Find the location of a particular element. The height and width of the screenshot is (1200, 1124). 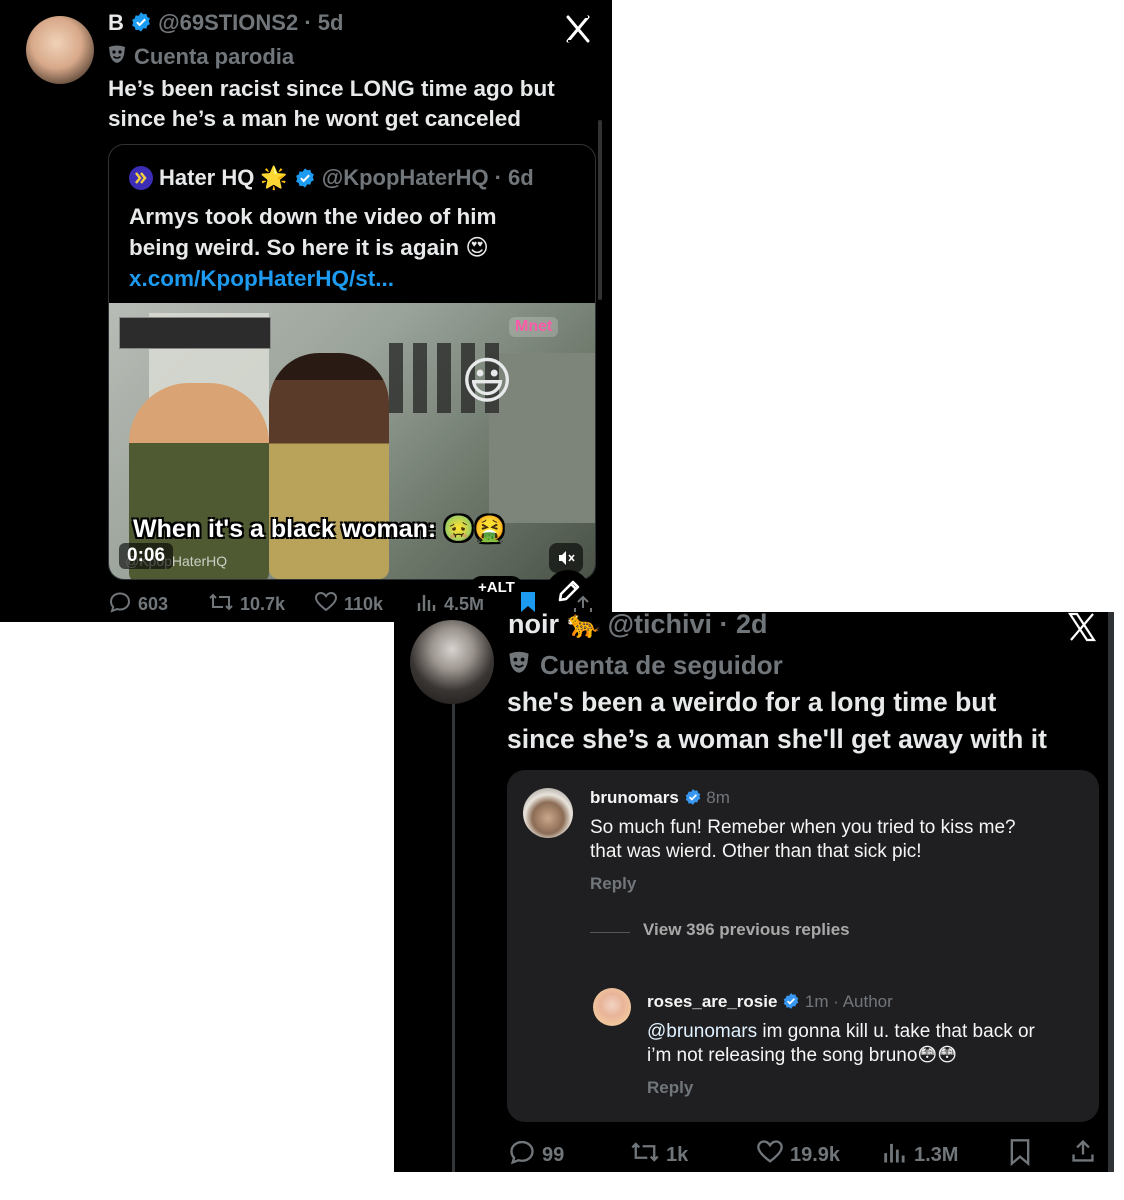

tweet-text-line: she's been a weirdo for a long time but is located at coordinates (752, 702).